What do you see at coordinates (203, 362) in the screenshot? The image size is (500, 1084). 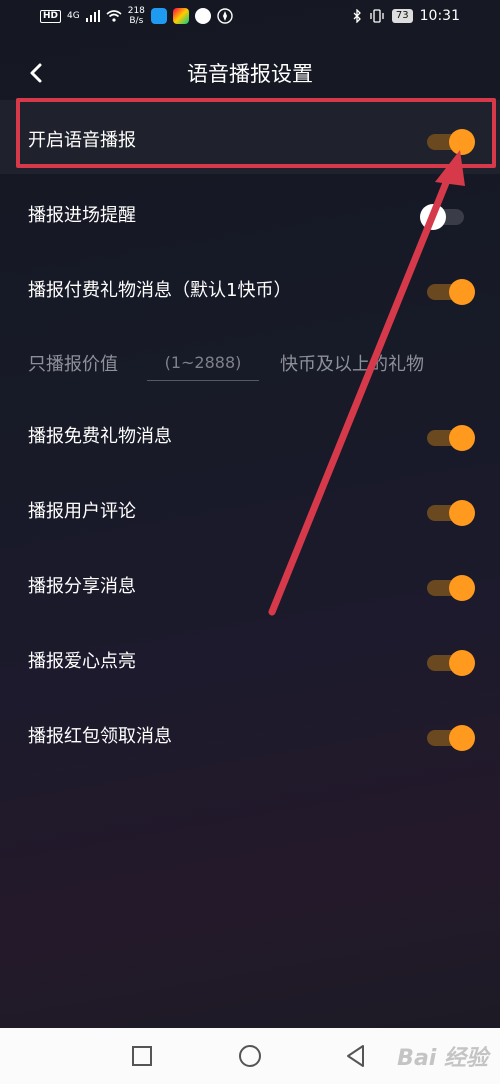 I see `value-threshold-input` at bounding box center [203, 362].